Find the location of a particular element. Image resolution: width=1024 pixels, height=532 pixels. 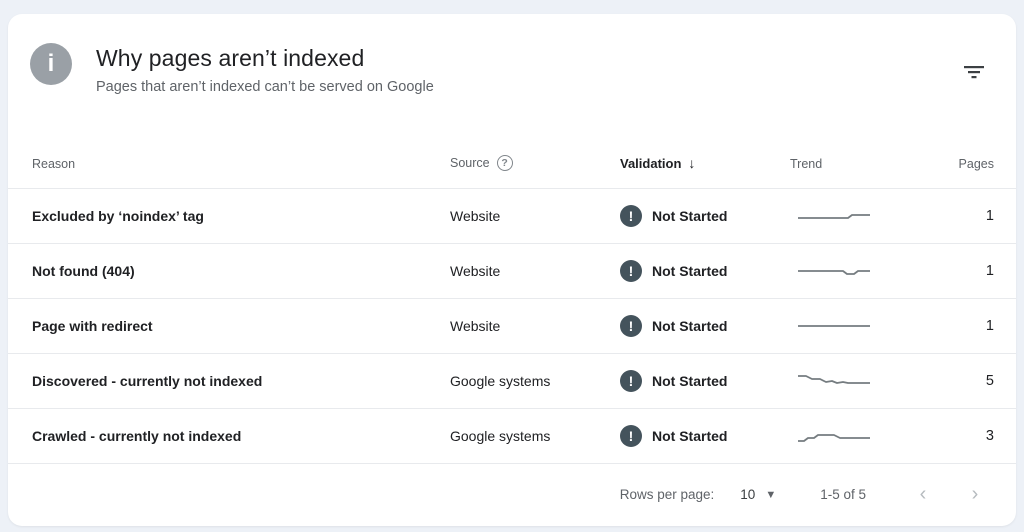

column-header-trend-label: Trend is located at coordinates (806, 164).